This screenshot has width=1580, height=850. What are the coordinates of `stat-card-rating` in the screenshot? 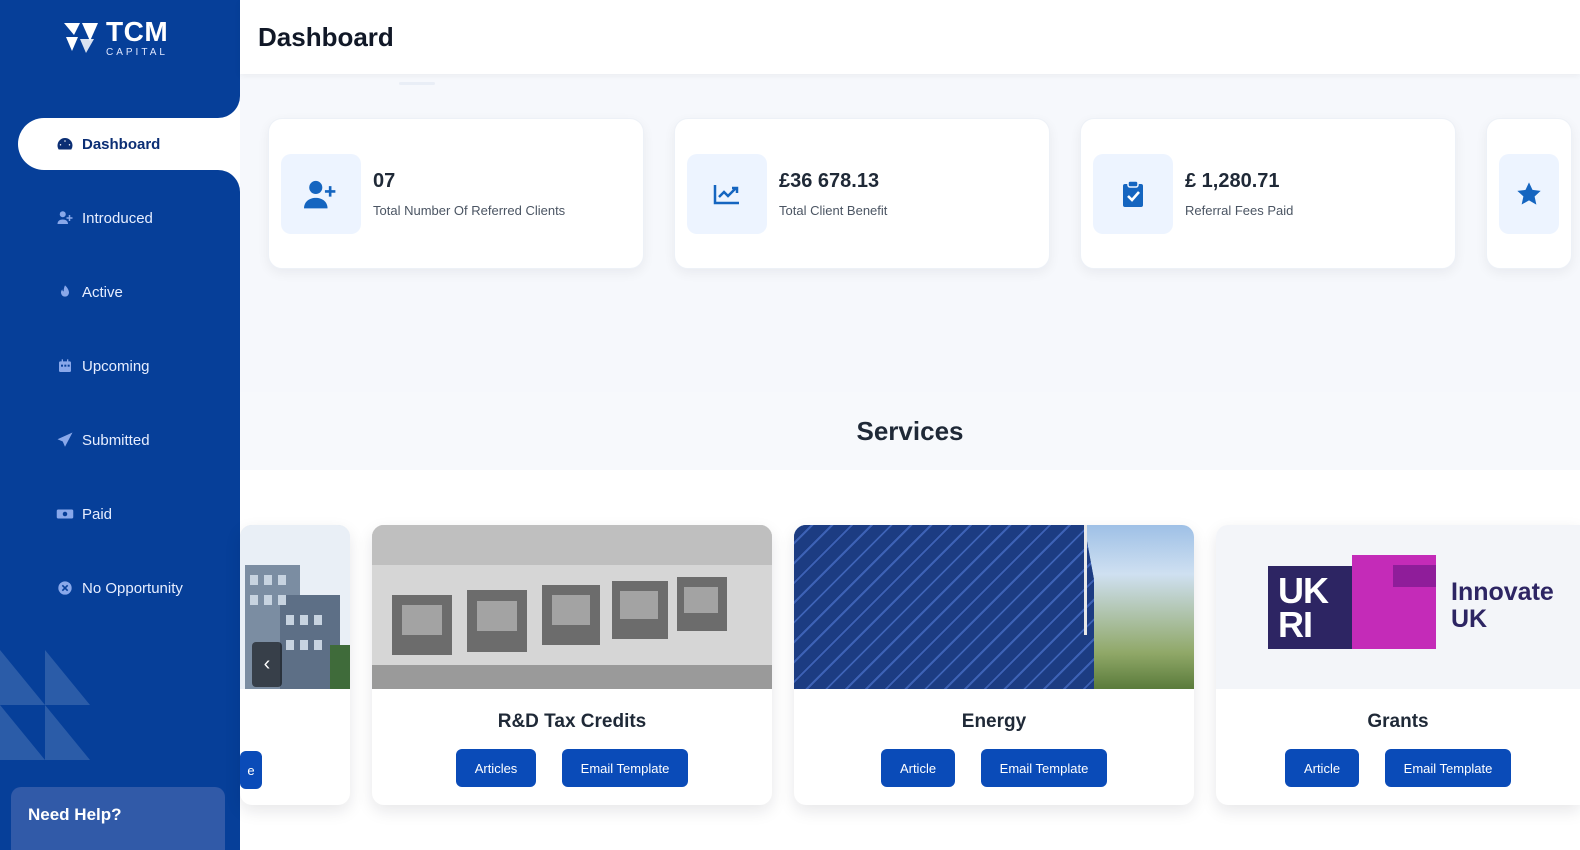 It's located at (1529, 193).